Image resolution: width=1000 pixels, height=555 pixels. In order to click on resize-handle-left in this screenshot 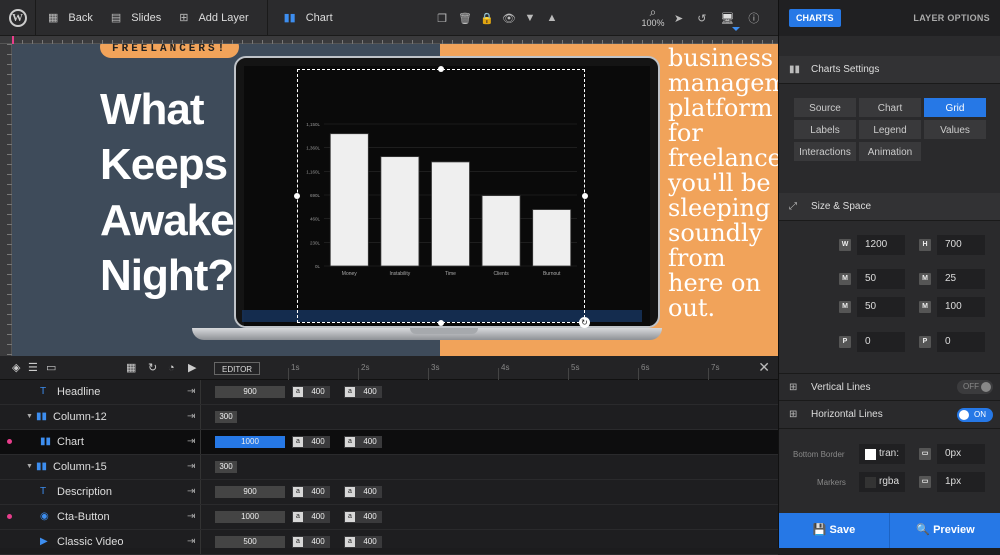, I will do `click(297, 196)`.